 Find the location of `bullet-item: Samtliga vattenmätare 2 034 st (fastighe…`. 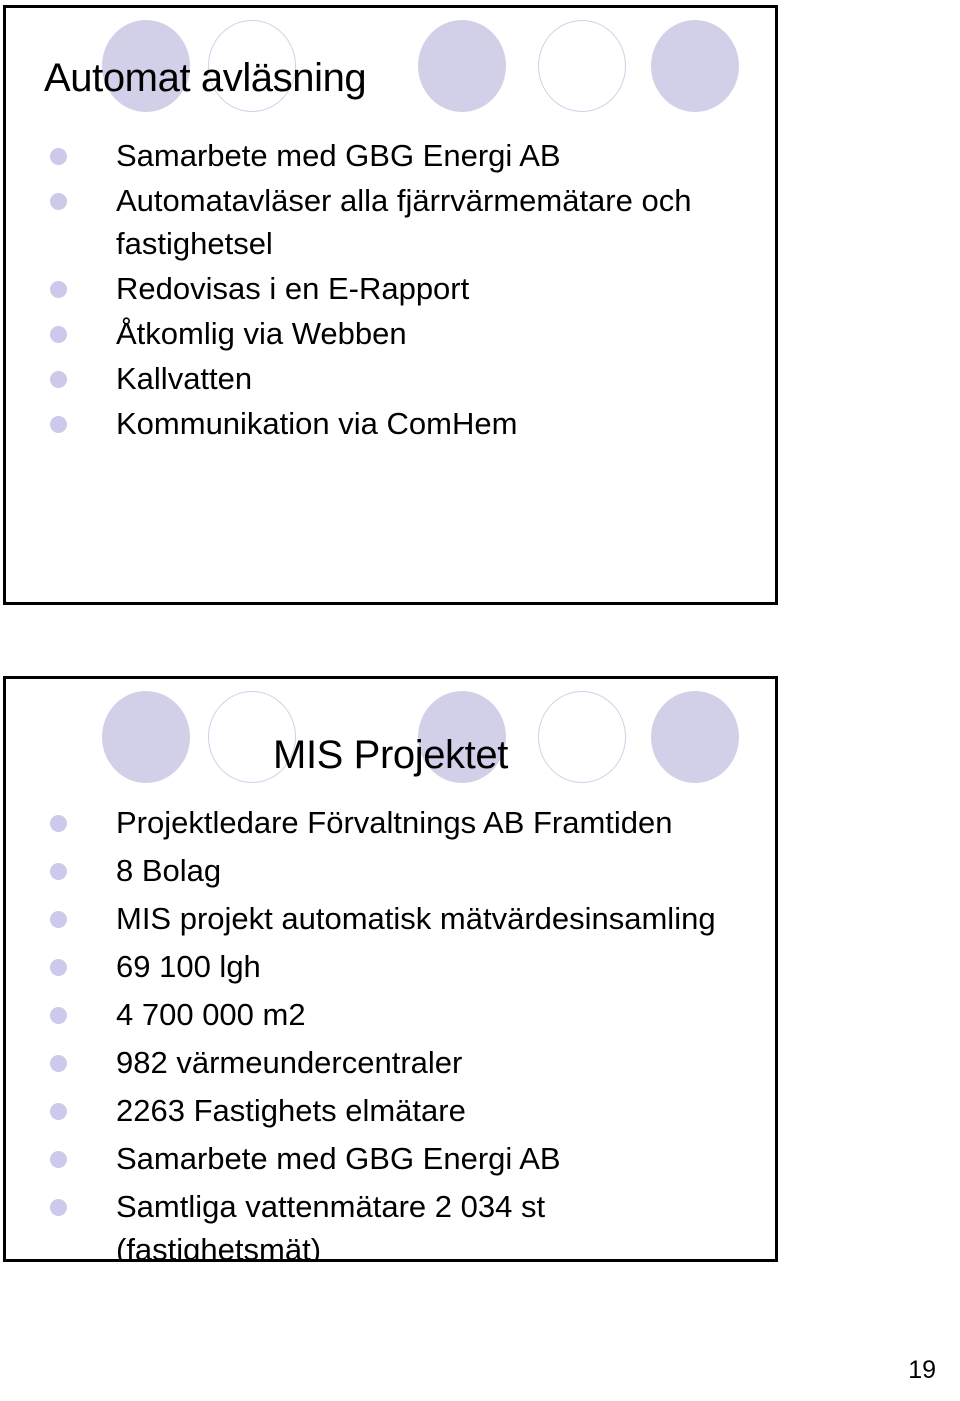

bullet-item: Samtliga vattenmätare 2 034 st (fastighe… is located at coordinates (400, 1223).